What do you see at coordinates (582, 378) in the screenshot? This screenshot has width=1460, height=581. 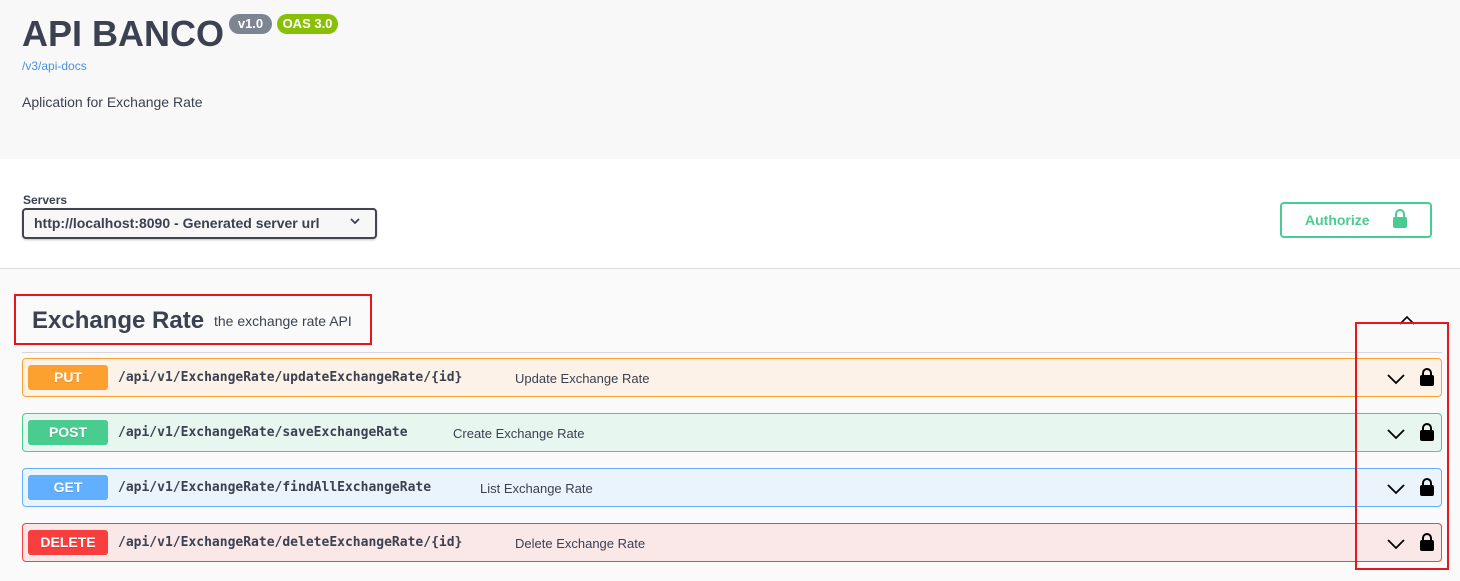 I see `operation-summary: Update Exchange Rate` at bounding box center [582, 378].